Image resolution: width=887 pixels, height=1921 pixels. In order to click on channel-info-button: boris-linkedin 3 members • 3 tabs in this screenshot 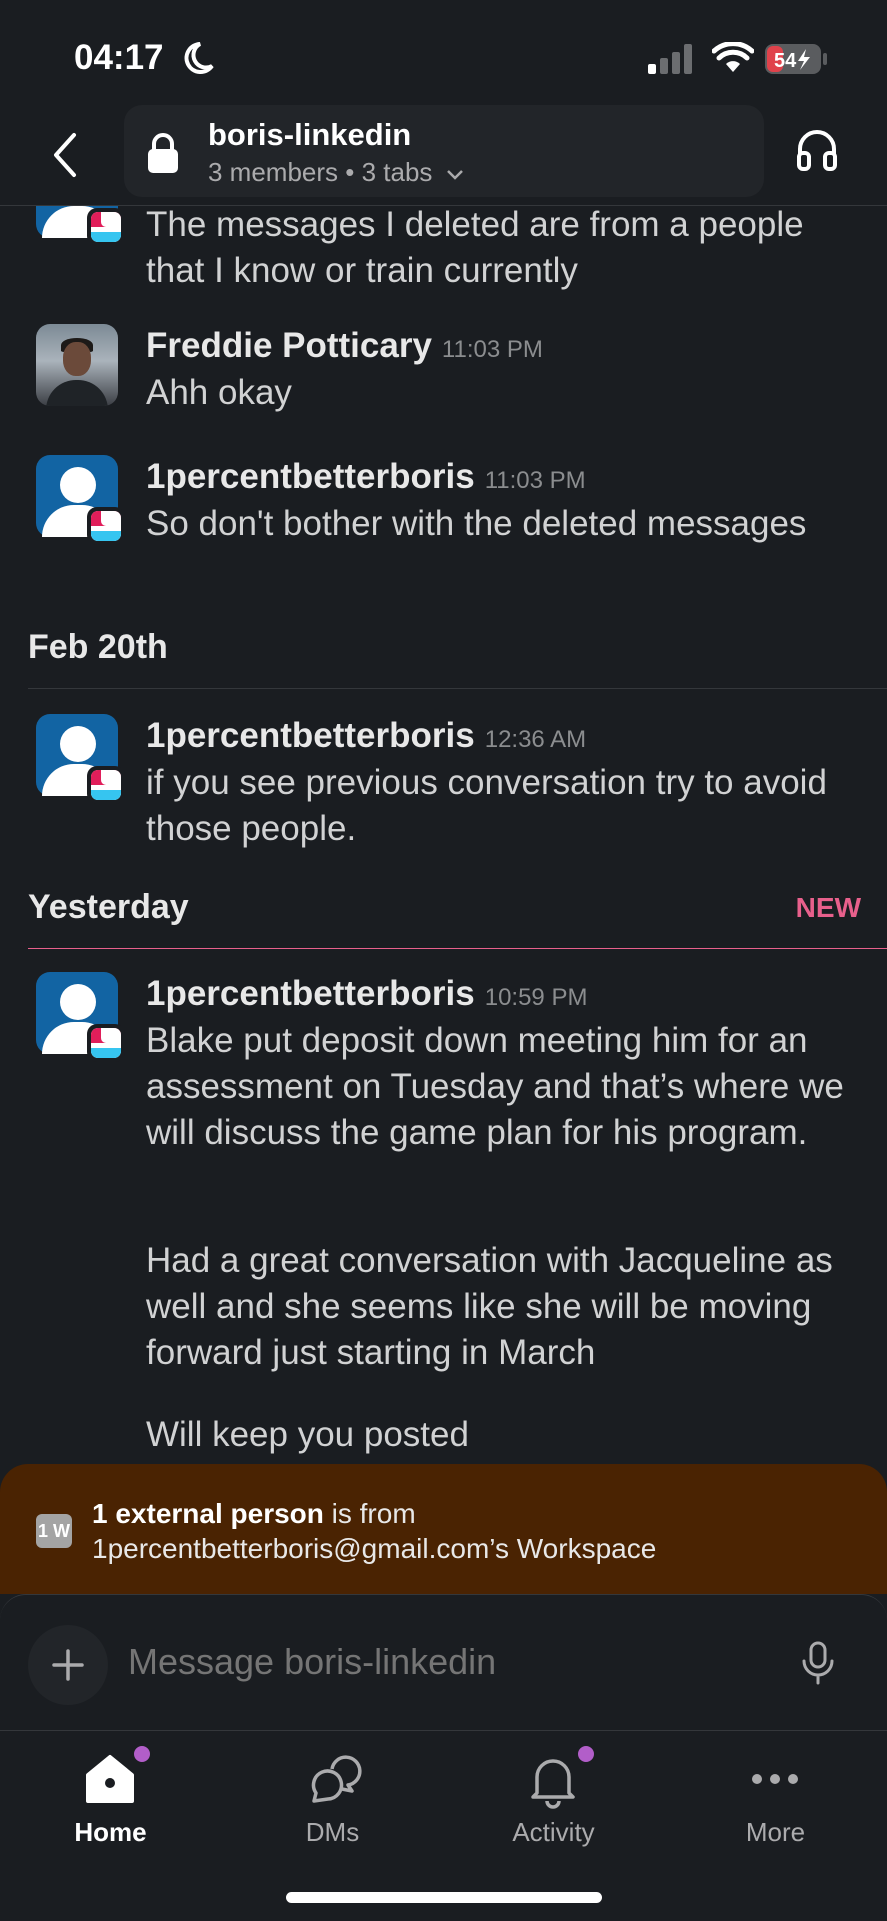, I will do `click(444, 151)`.